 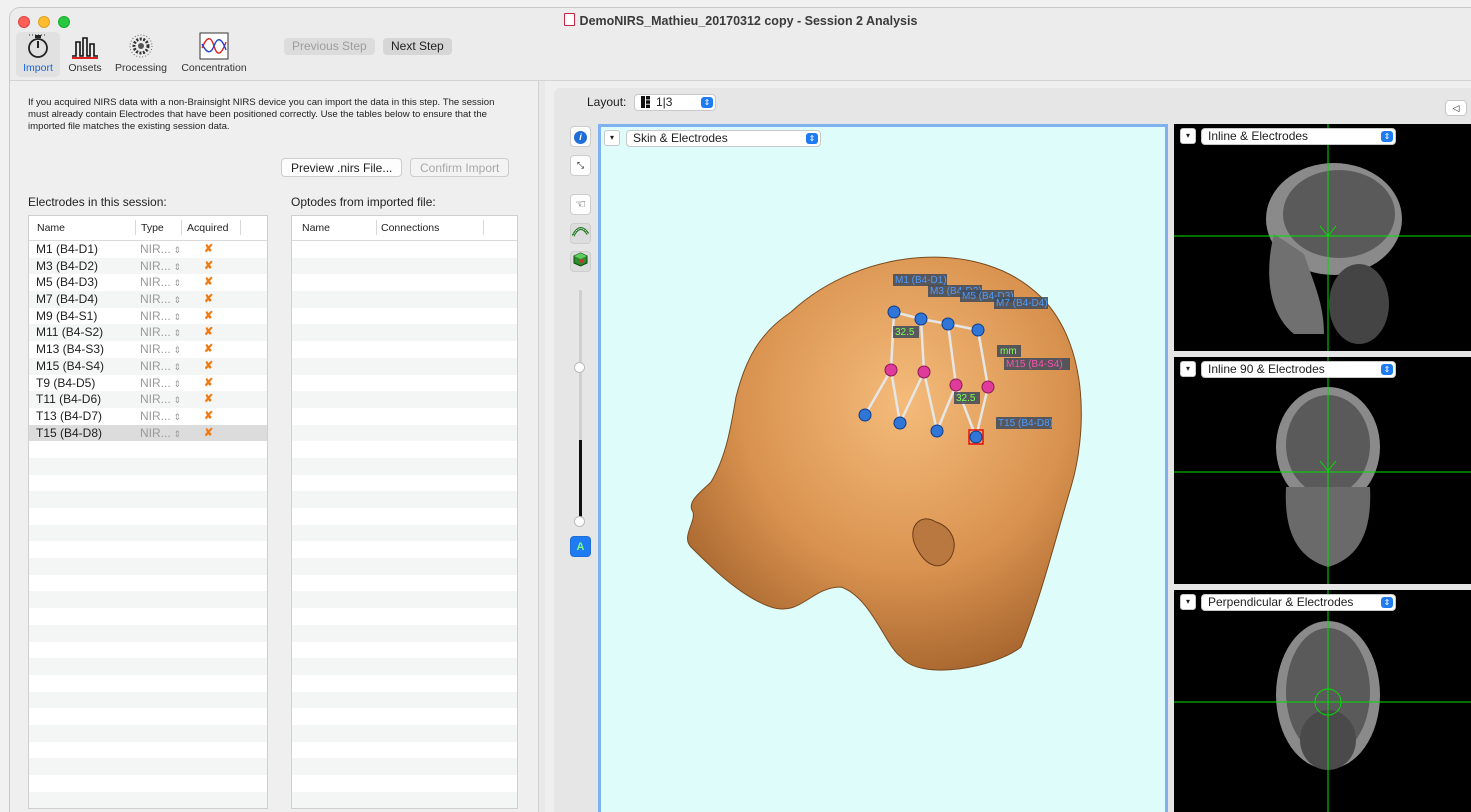 What do you see at coordinates (580, 204) in the screenshot?
I see `pan-tool-button: ☜` at bounding box center [580, 204].